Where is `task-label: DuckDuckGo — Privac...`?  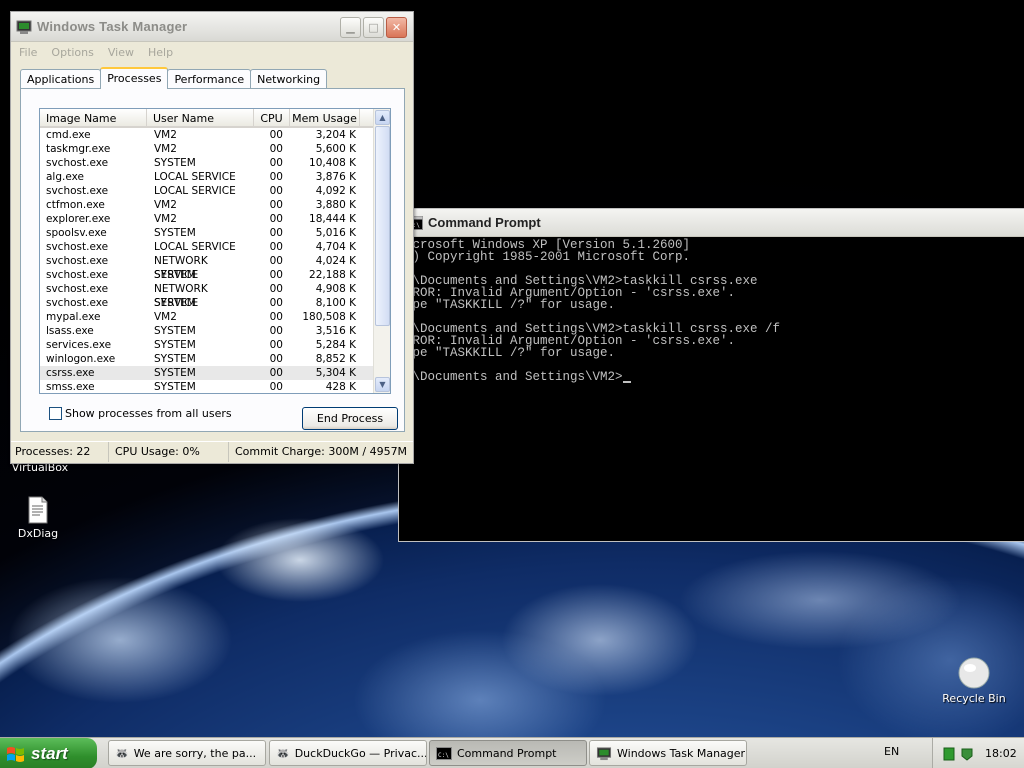 task-label: DuckDuckGo — Privac... is located at coordinates (360, 753).